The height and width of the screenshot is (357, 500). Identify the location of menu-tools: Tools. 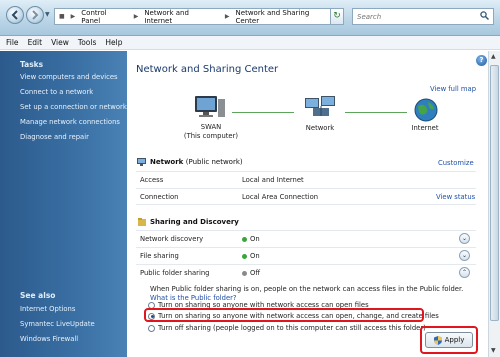
(87, 42).